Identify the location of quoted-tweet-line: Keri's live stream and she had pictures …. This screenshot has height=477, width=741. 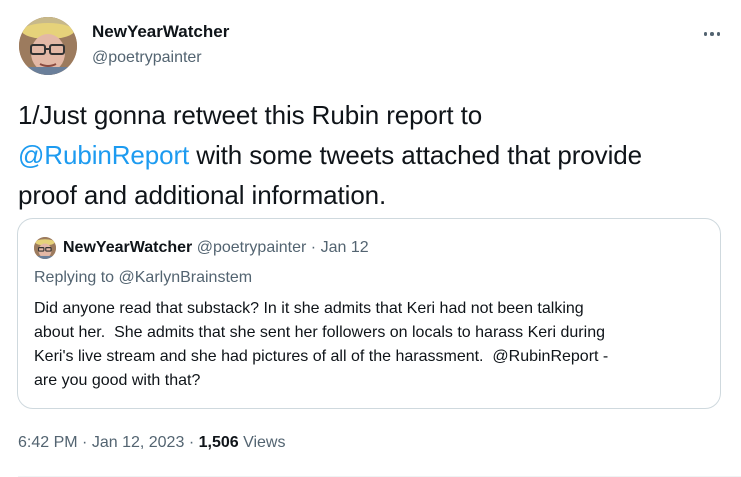
(321, 356).